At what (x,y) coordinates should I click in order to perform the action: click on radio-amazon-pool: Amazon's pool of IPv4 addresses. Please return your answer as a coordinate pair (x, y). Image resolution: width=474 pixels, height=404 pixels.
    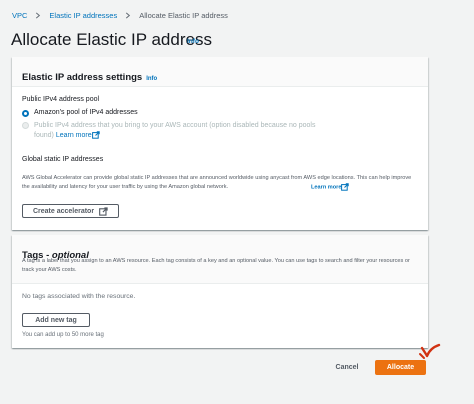
    Looking at the image, I should click on (80, 113).